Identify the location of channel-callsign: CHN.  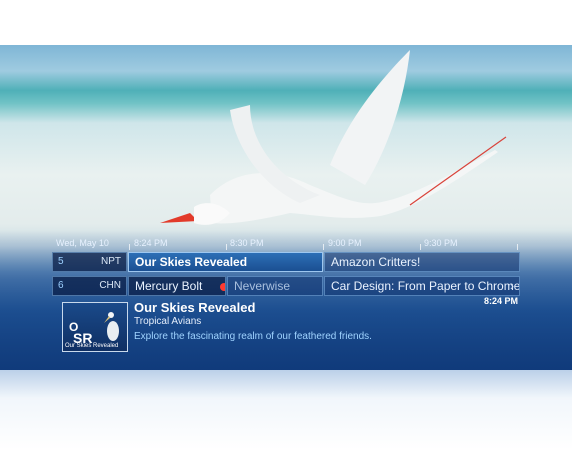
(110, 285).